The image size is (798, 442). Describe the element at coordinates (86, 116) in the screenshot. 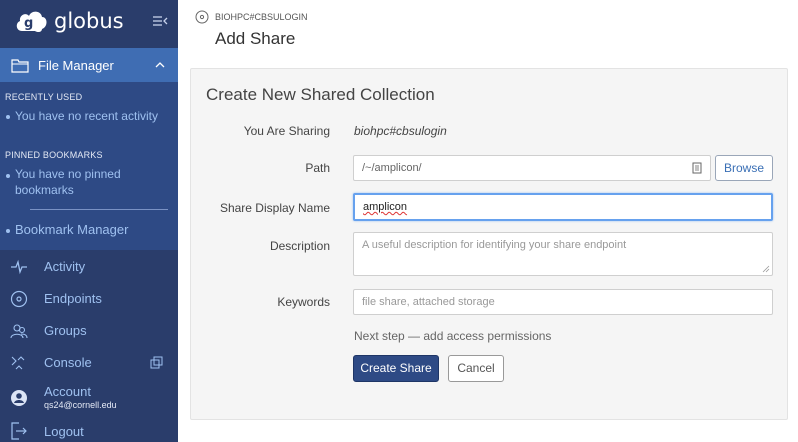

I see `recently-used-empty: You have no recent activity` at that location.